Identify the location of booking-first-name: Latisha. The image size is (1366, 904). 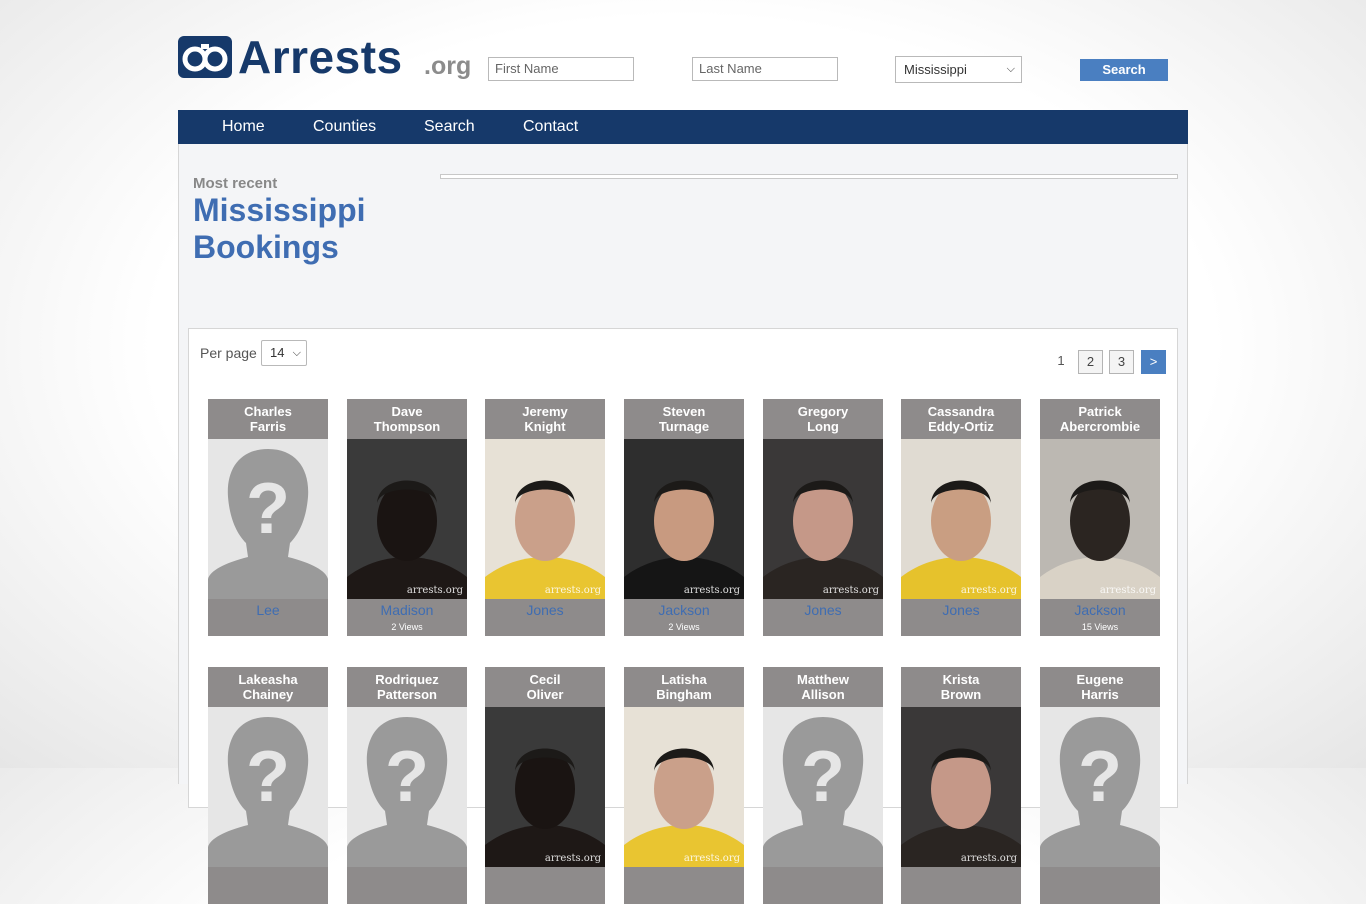
(684, 679).